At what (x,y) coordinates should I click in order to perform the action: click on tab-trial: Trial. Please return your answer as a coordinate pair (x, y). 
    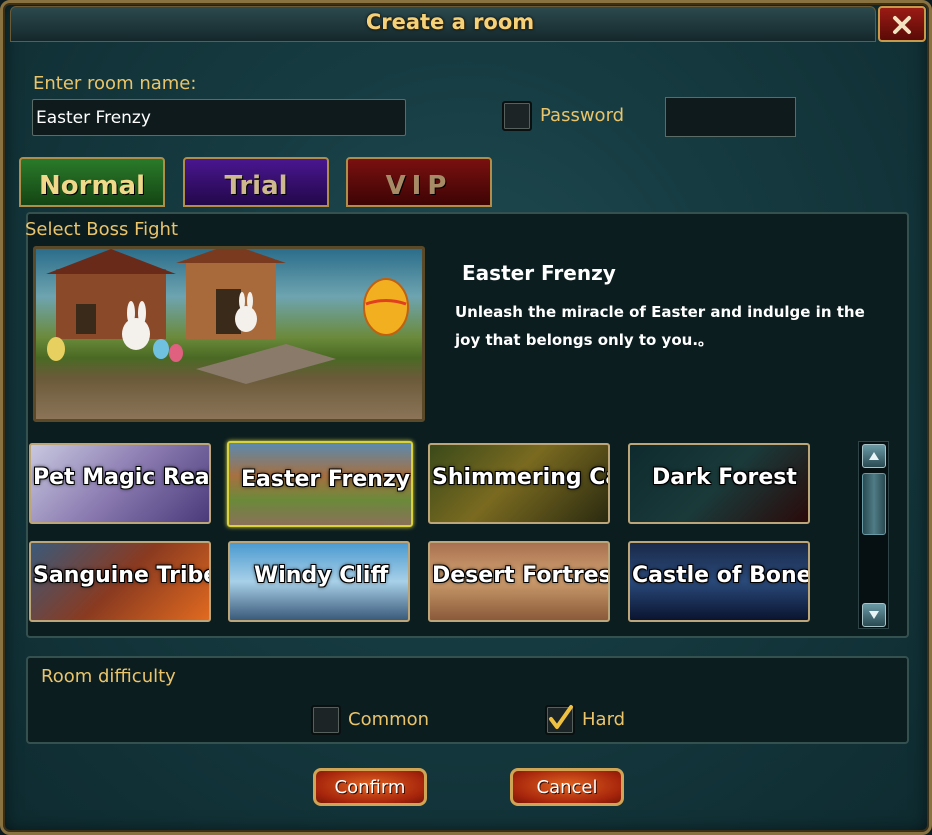
    Looking at the image, I should click on (256, 182).